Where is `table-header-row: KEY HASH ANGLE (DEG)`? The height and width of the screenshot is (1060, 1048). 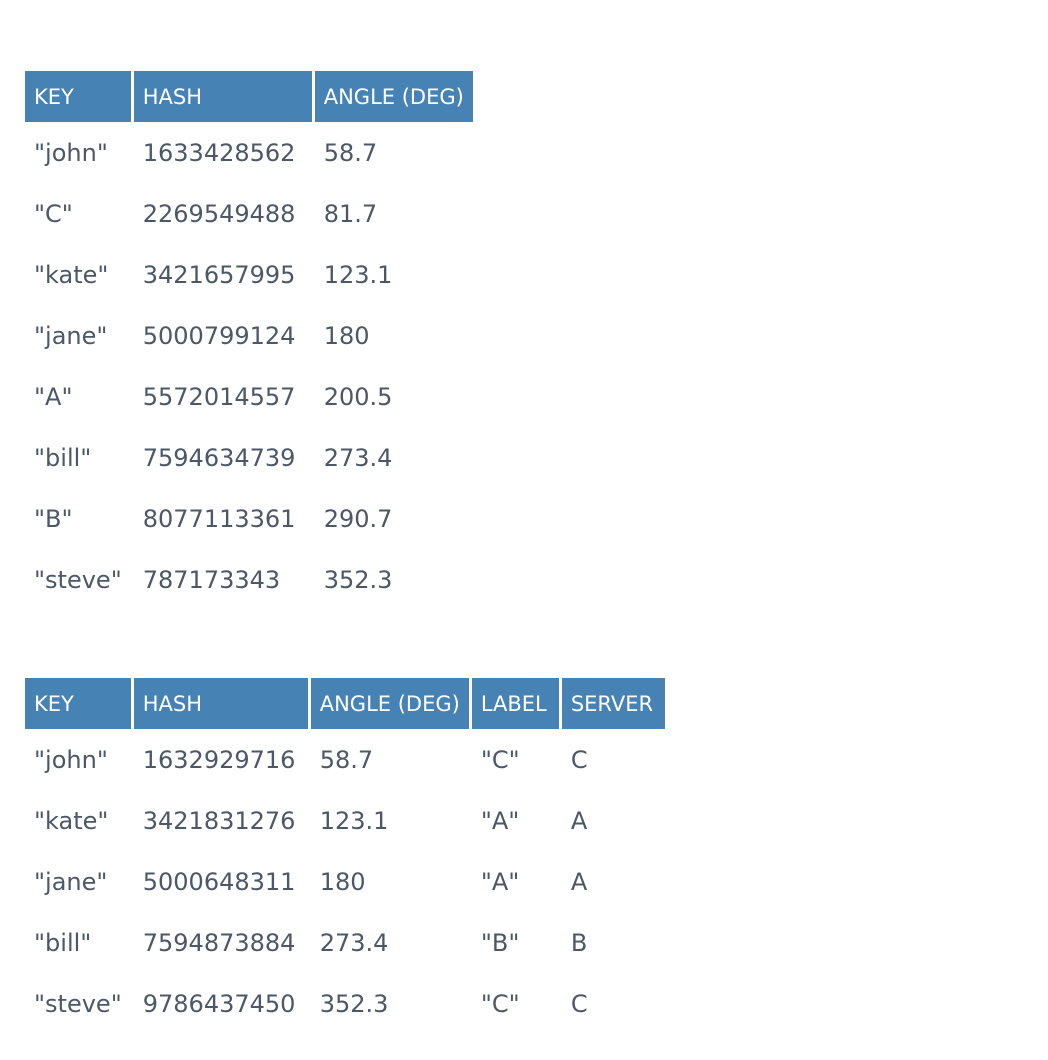
table-header-row: KEY HASH ANGLE (DEG) is located at coordinates (249, 96).